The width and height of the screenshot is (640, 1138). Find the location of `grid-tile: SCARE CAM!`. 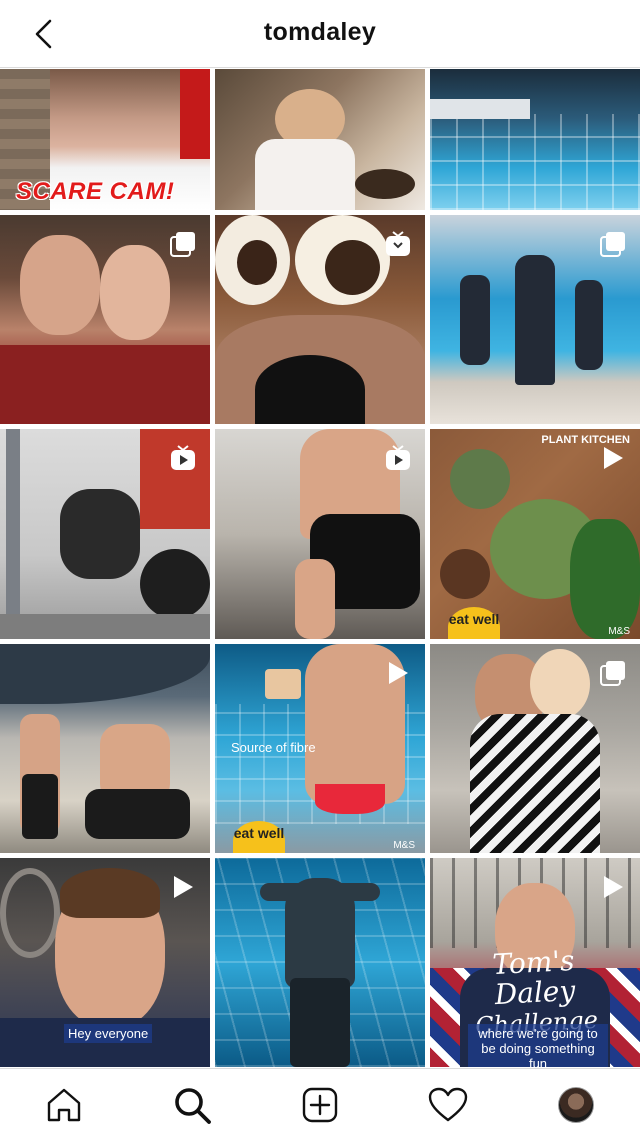

grid-tile: SCARE CAM! is located at coordinates (105, 139).